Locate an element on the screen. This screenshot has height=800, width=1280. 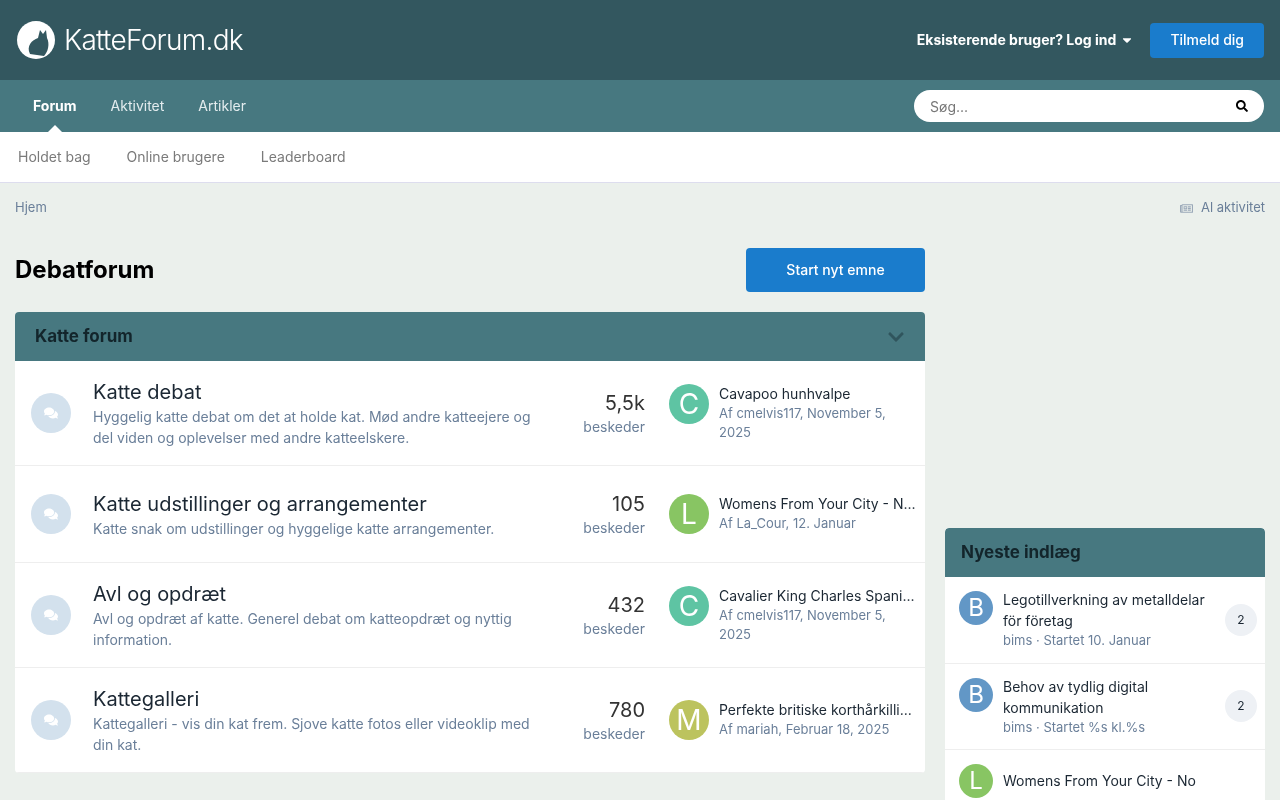
forum-title-link: Avl og opdræt is located at coordinates (318, 594).